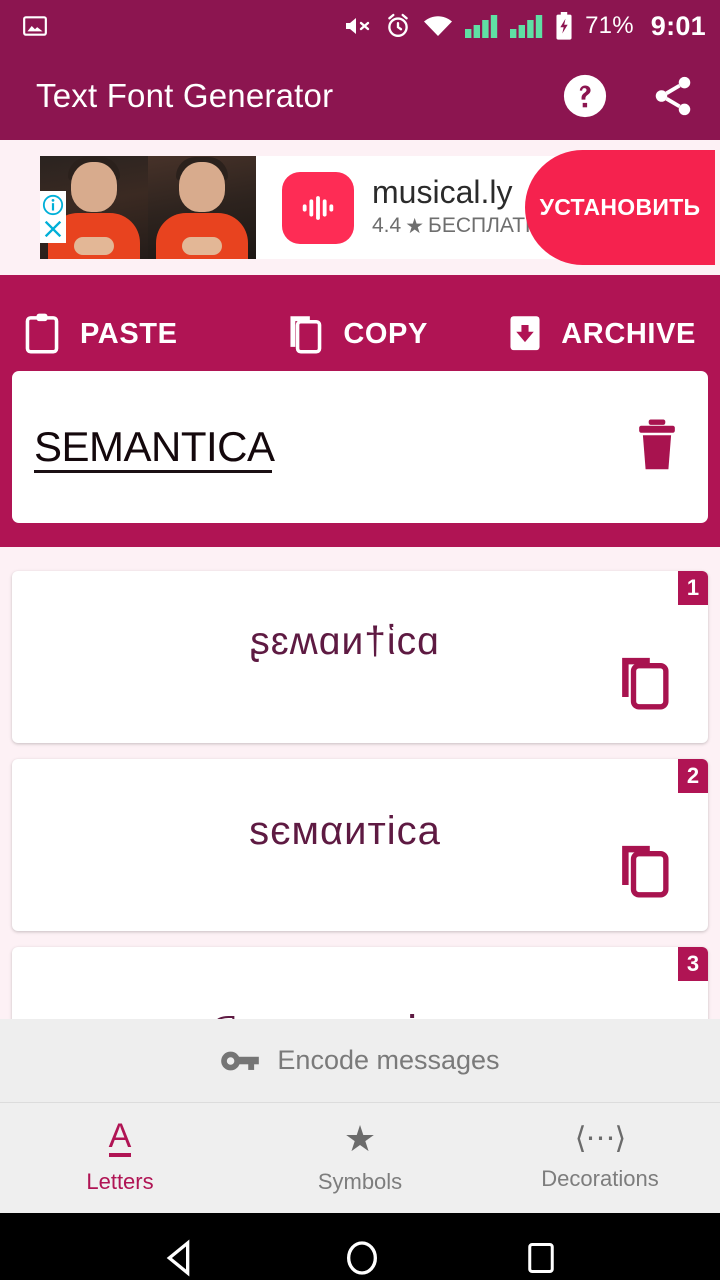  What do you see at coordinates (240, 1060) in the screenshot?
I see `key-icon` at bounding box center [240, 1060].